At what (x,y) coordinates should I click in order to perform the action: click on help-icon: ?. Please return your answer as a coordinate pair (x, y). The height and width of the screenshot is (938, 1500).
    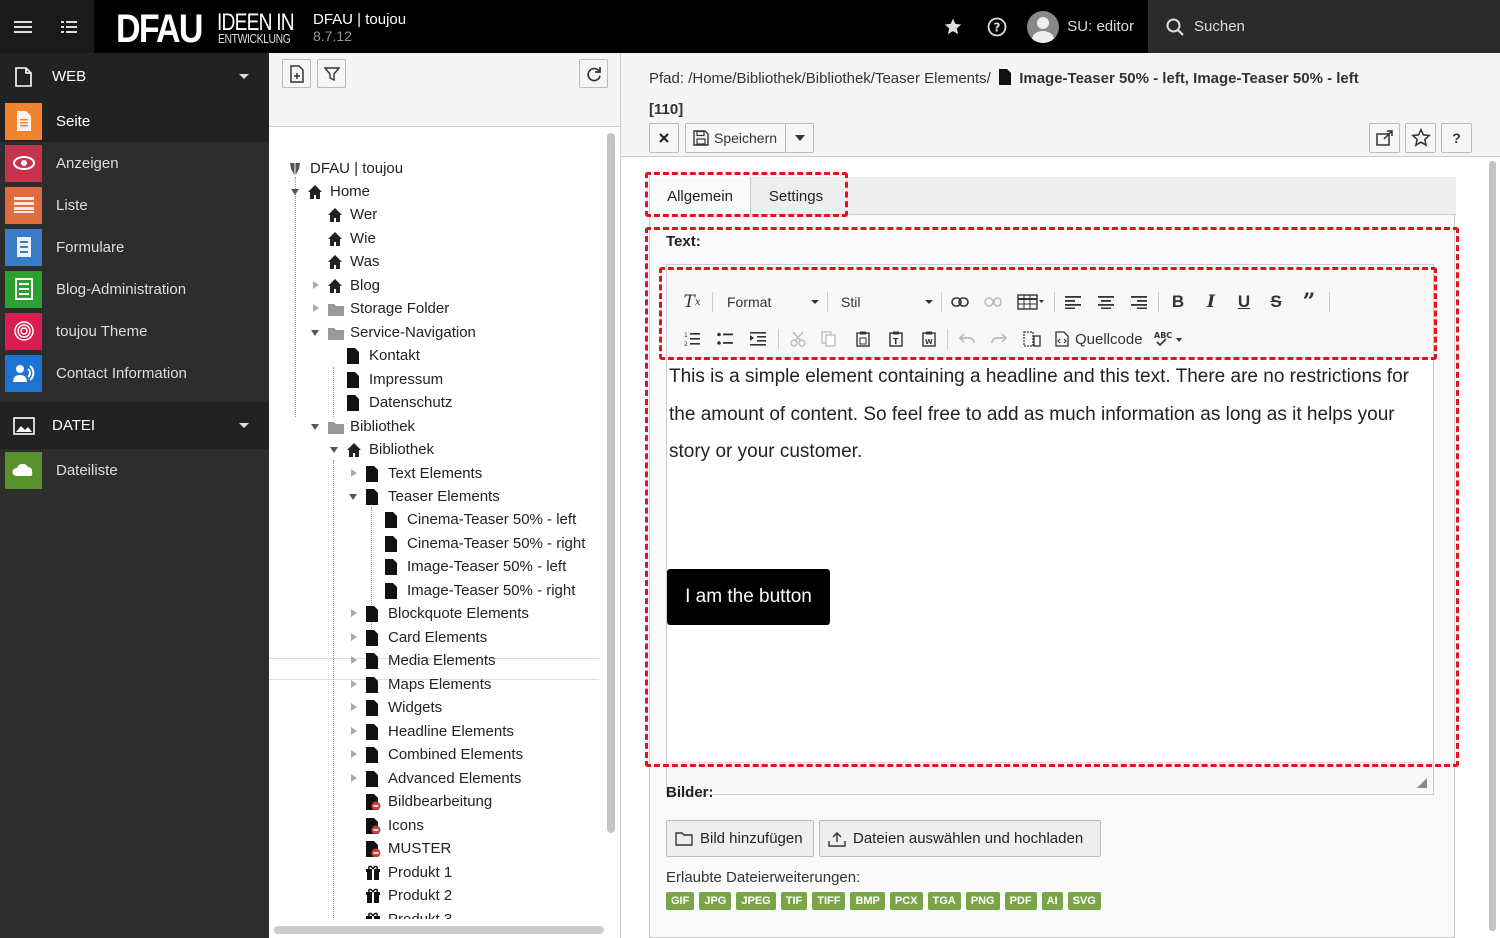
    Looking at the image, I should click on (997, 26).